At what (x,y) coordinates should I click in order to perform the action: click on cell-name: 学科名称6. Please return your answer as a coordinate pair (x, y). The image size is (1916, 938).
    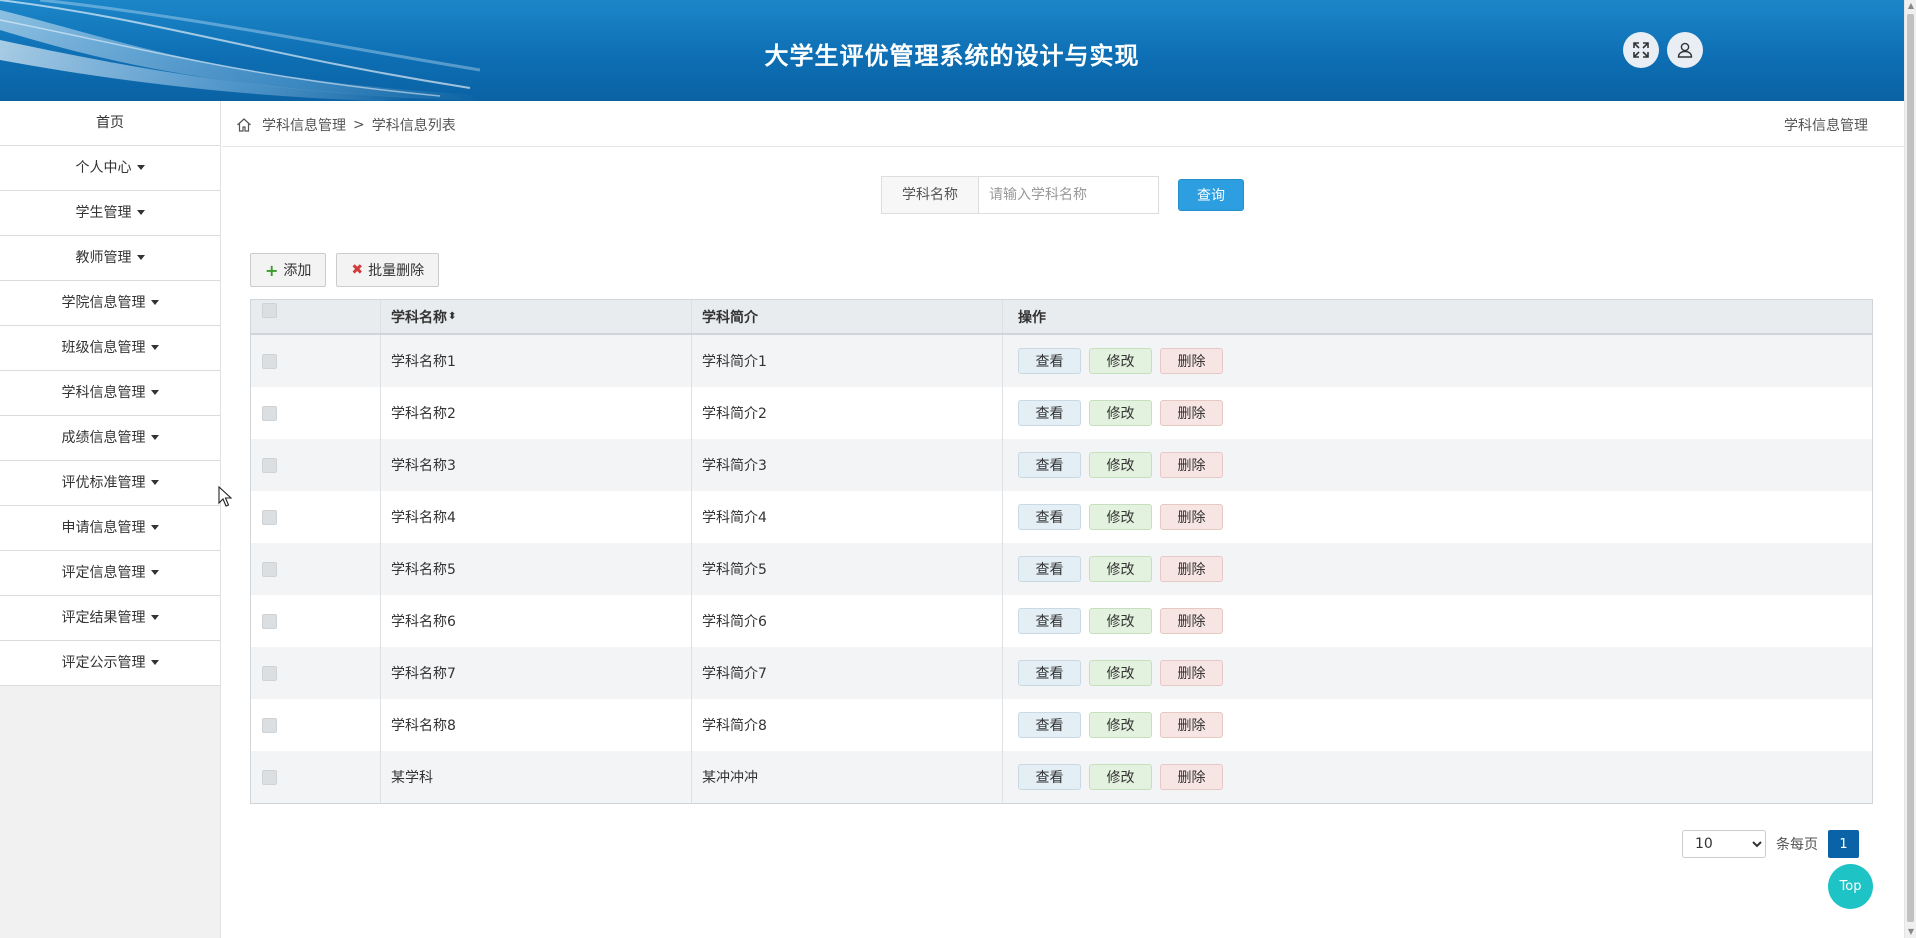
    Looking at the image, I should click on (536, 621).